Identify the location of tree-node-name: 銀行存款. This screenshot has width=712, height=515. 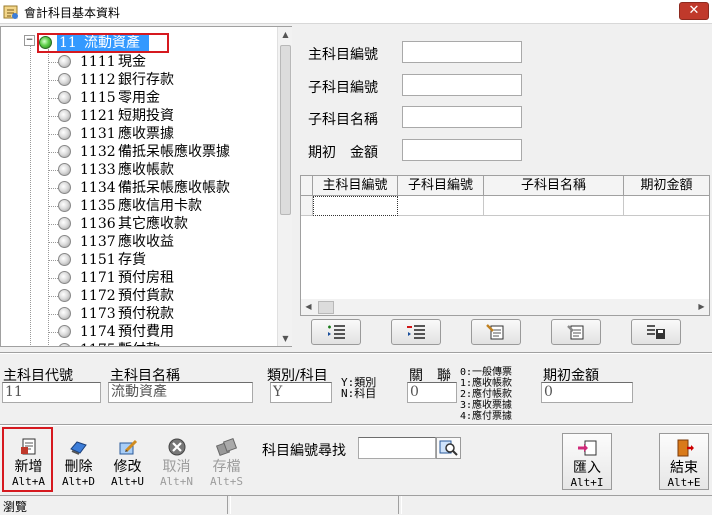
(146, 80).